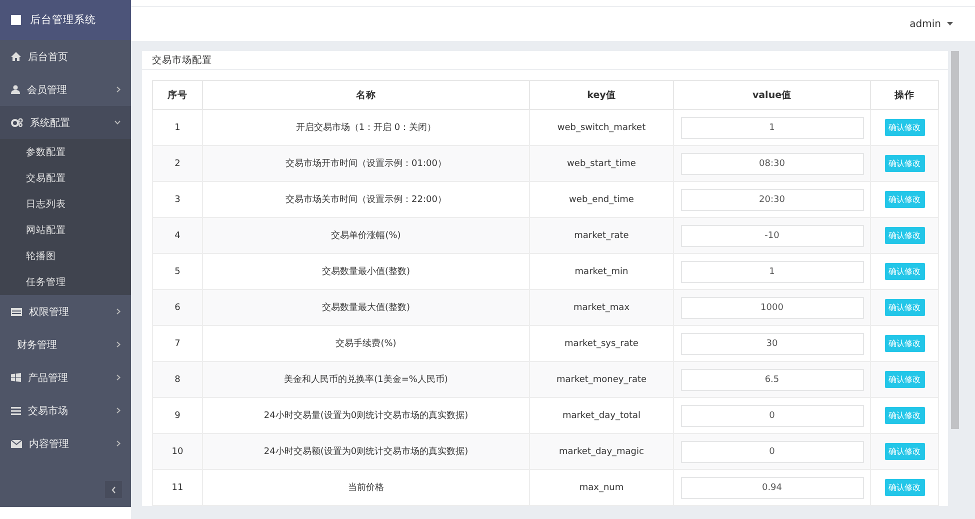 Image resolution: width=975 pixels, height=519 pixels. I want to click on submenu-item: 任务管理, so click(65, 282).